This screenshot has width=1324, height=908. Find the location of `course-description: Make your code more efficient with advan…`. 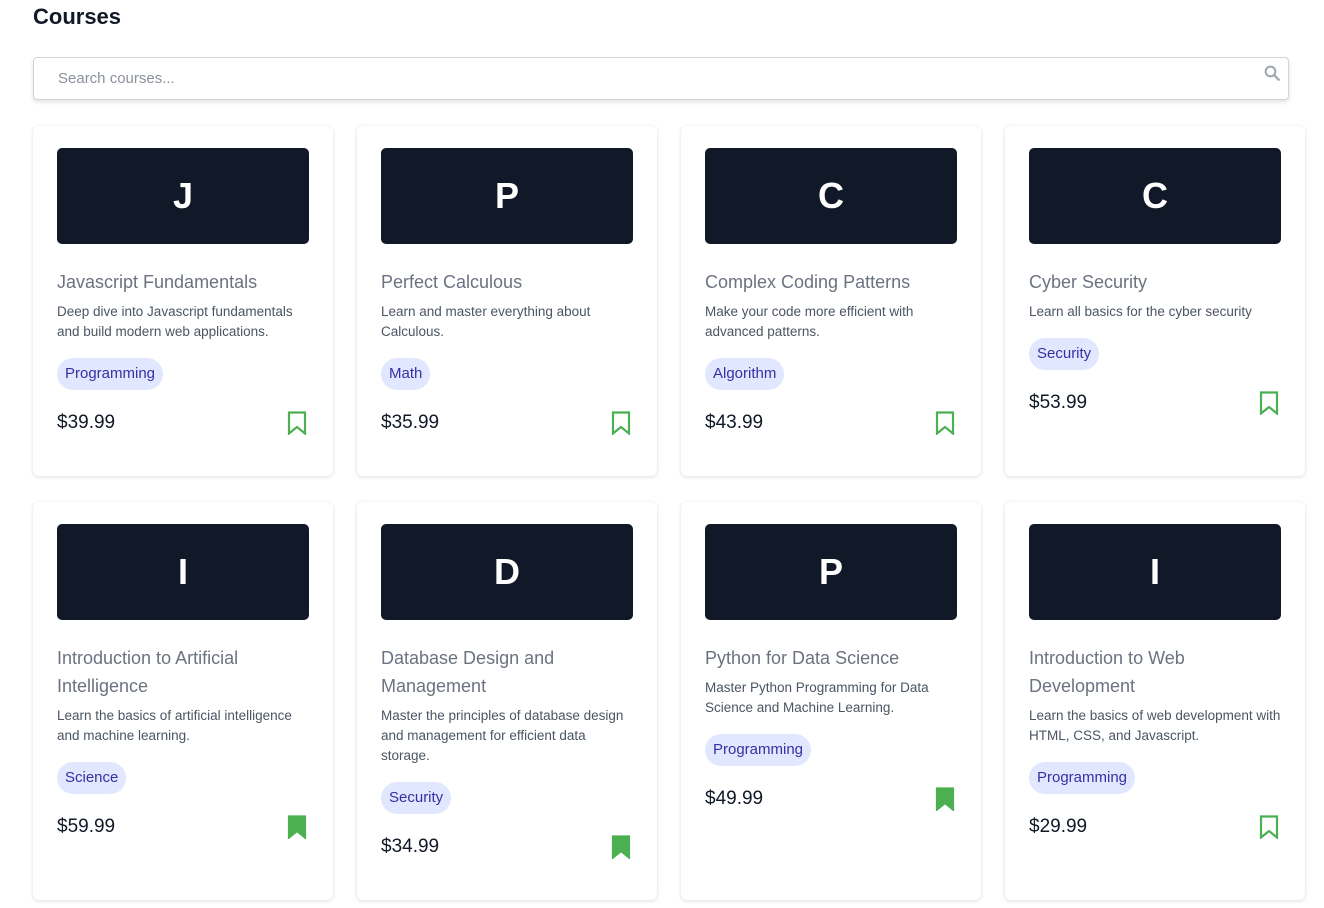

course-description: Make your code more efficient with advan… is located at coordinates (809, 321).